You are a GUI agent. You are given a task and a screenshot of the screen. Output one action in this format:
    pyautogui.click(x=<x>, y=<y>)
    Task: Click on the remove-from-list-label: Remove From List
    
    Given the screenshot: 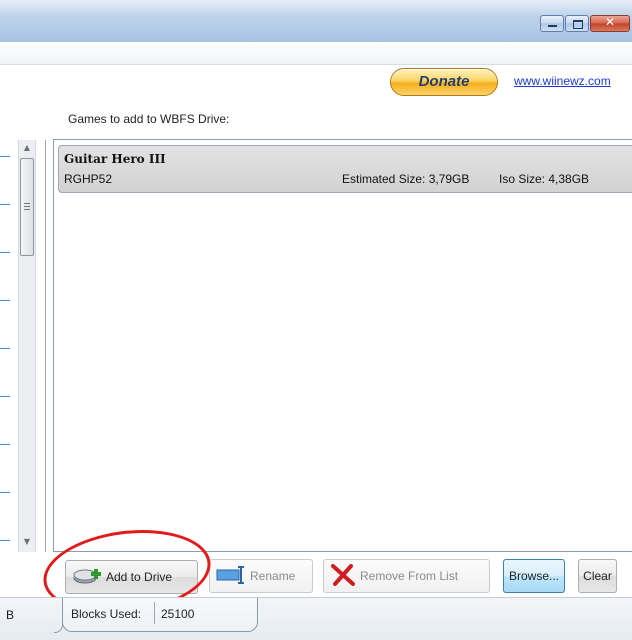 What is the action you would take?
    pyautogui.click(x=409, y=576)
    